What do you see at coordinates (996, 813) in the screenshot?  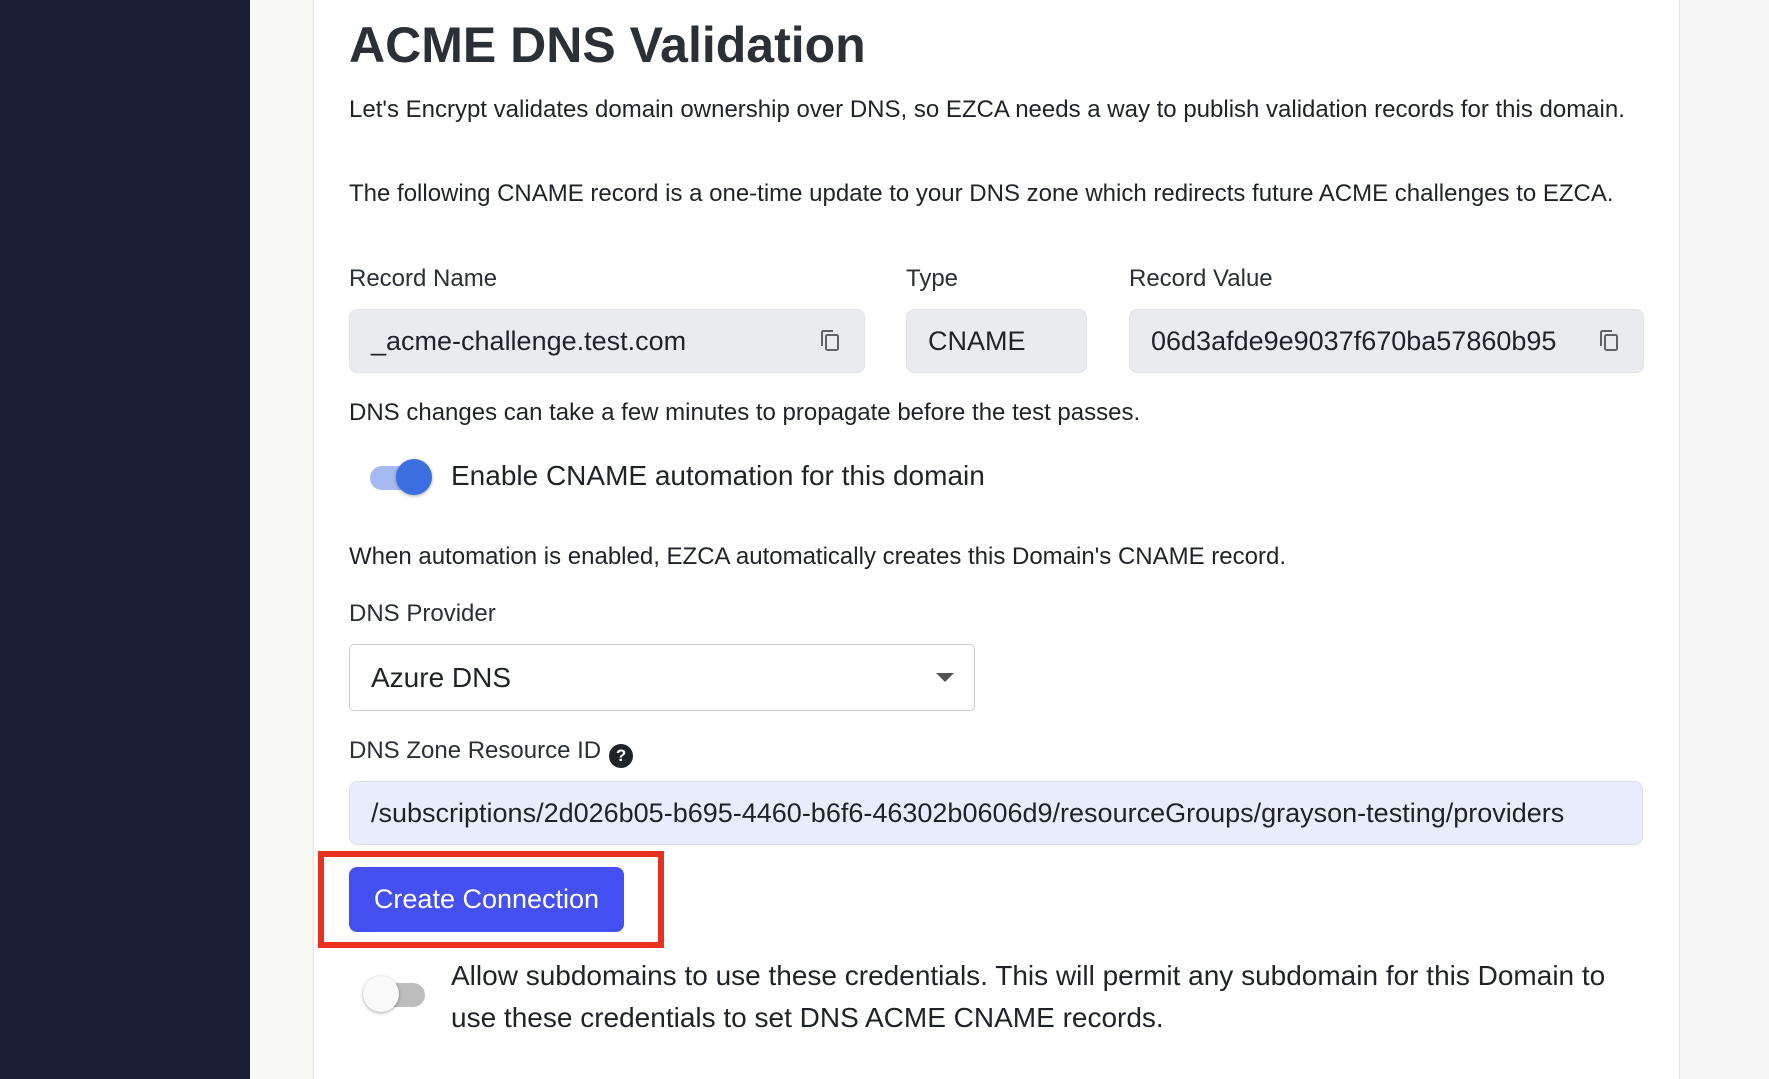 I see `dns-zone-resource-id-input` at bounding box center [996, 813].